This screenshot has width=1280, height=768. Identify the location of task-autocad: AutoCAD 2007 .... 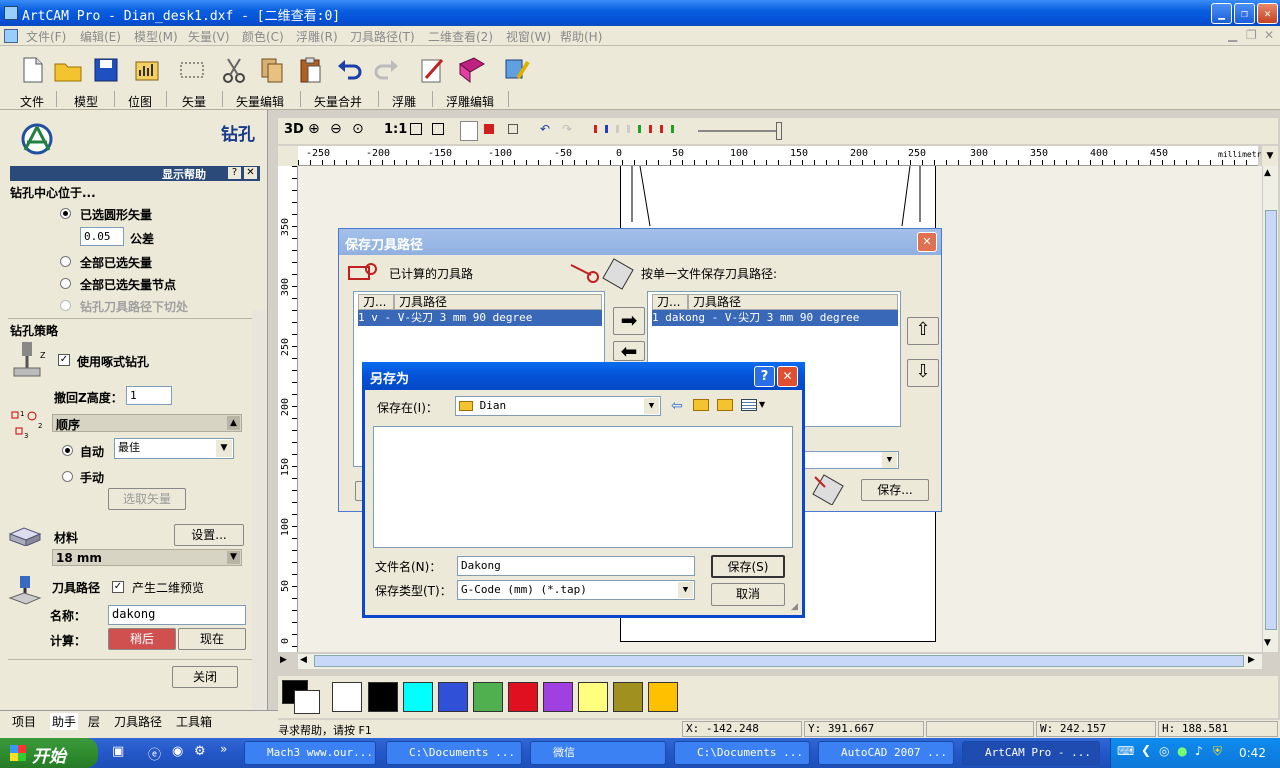
(886, 753).